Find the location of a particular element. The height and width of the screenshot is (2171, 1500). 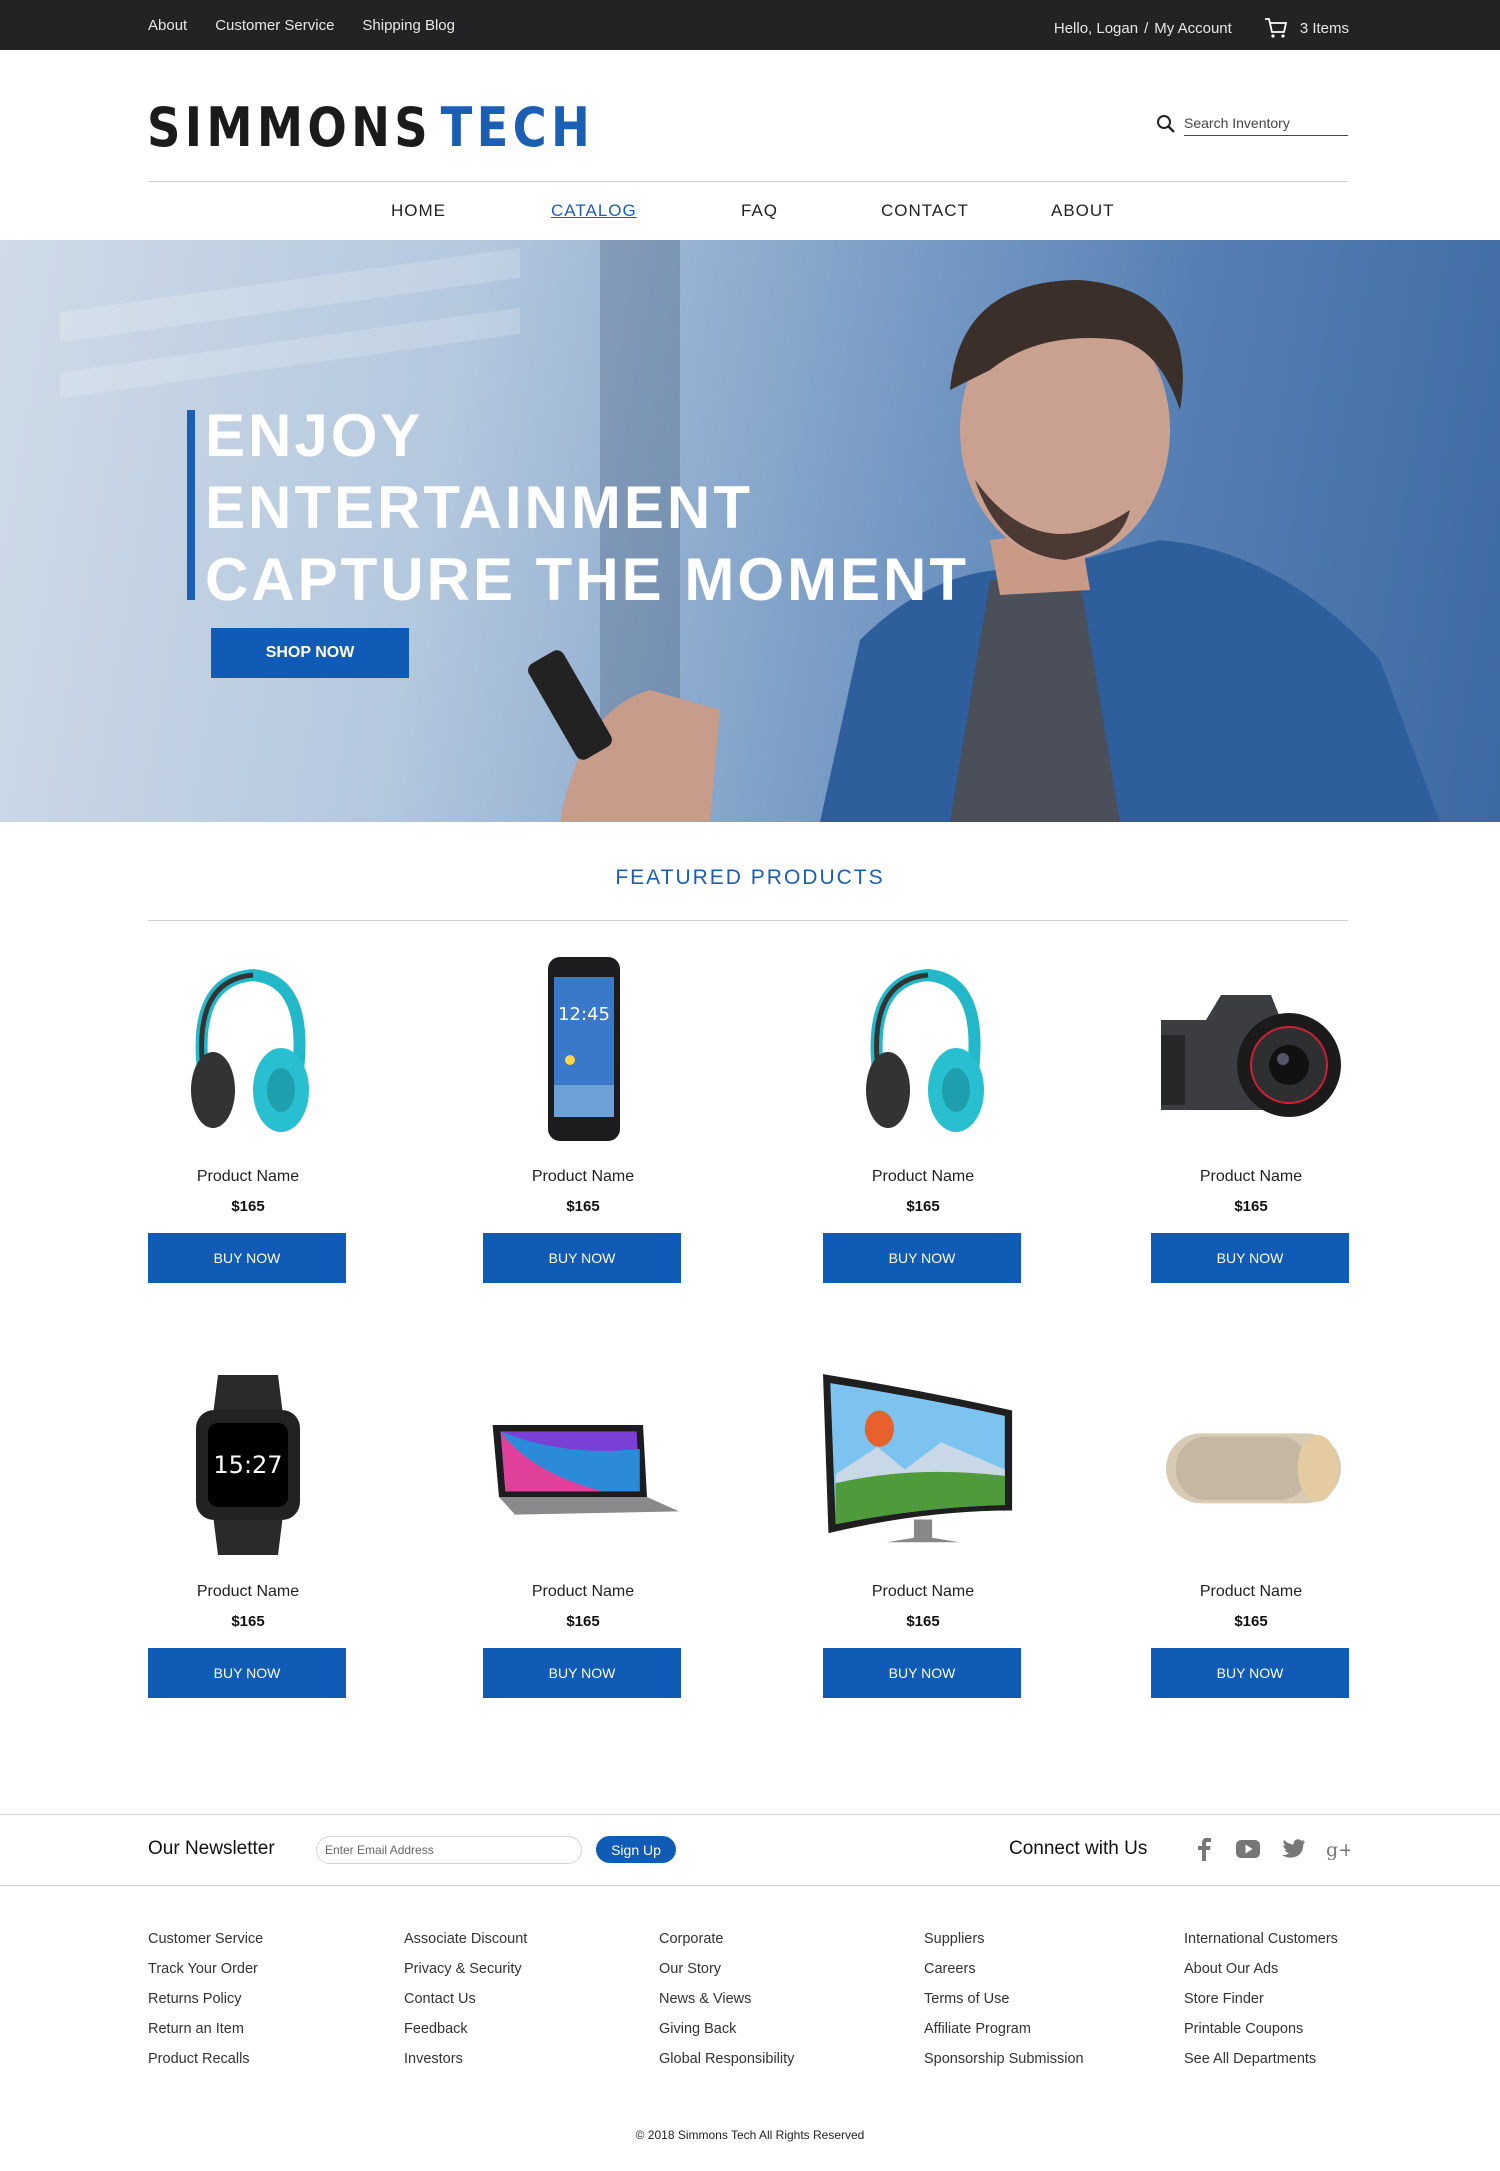

cart-icon is located at coordinates (1275, 28).